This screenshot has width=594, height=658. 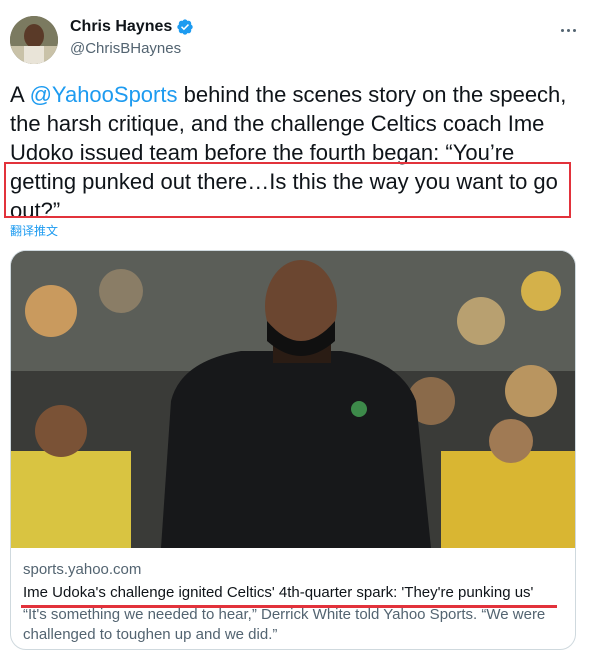 What do you see at coordinates (295, 38) in the screenshot?
I see `tweet-header: Chris Haynes @ChrisBHaynes` at bounding box center [295, 38].